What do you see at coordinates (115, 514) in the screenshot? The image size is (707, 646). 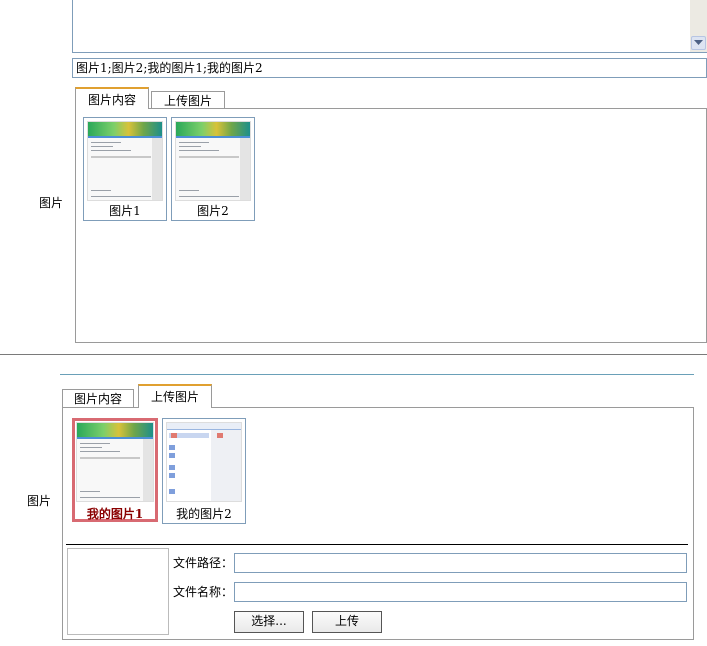 I see `image-caption: 我的图片1` at bounding box center [115, 514].